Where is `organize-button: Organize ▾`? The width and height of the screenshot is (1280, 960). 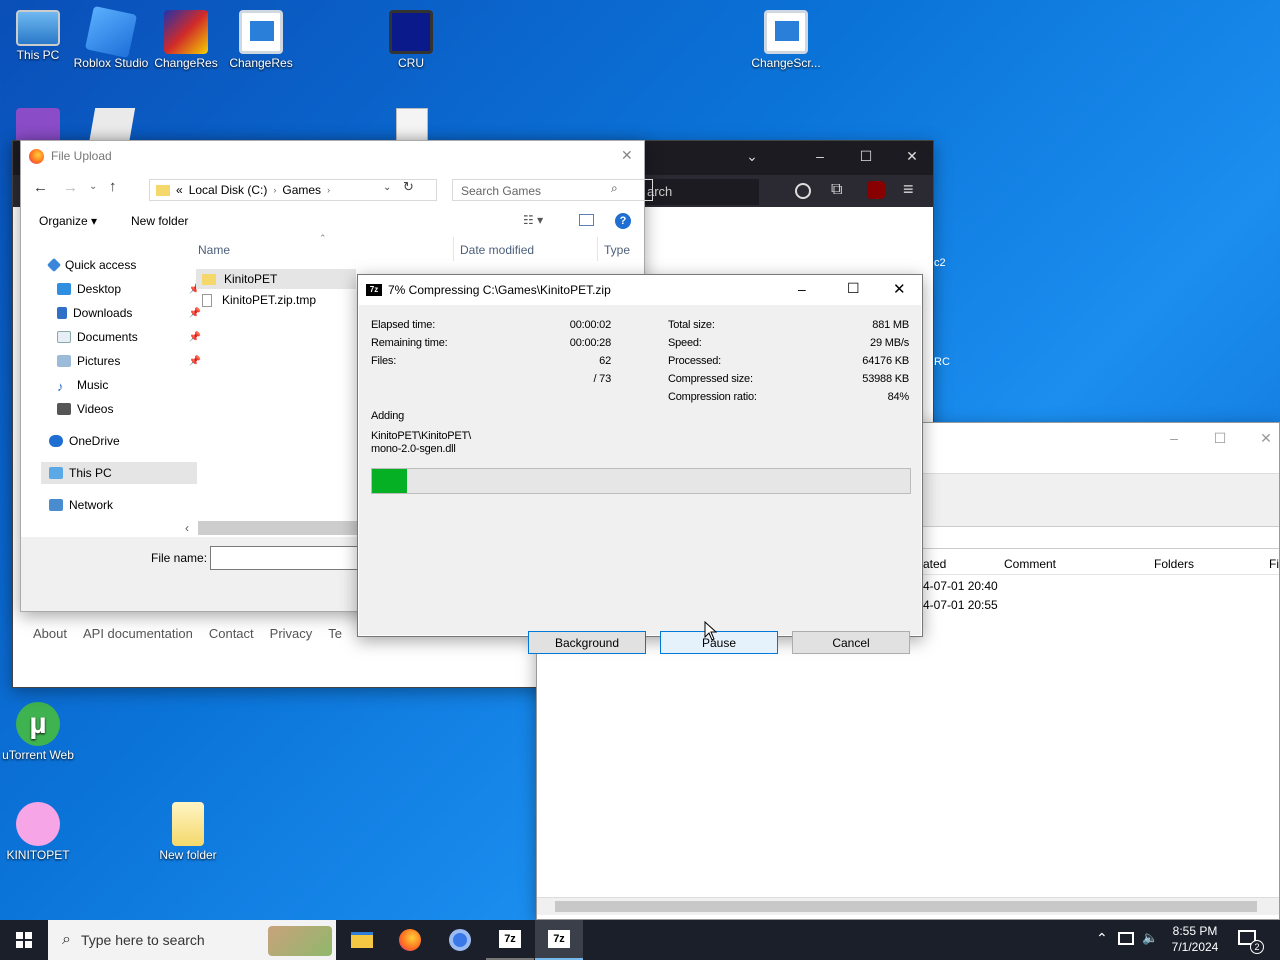 organize-button: Organize ▾ is located at coordinates (68, 221).